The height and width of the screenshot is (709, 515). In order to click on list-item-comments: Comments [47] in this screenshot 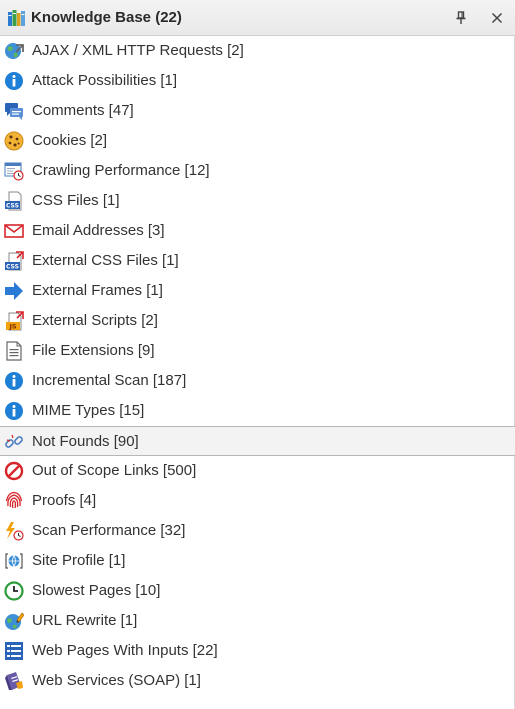, I will do `click(257, 111)`.